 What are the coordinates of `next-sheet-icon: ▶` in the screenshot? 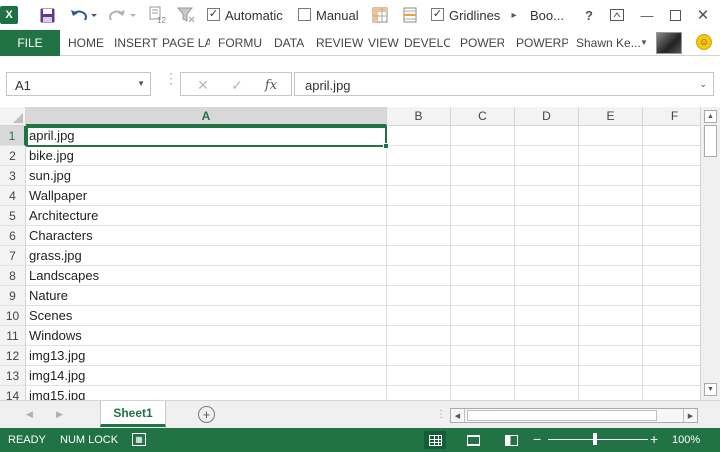 It's located at (59, 414).